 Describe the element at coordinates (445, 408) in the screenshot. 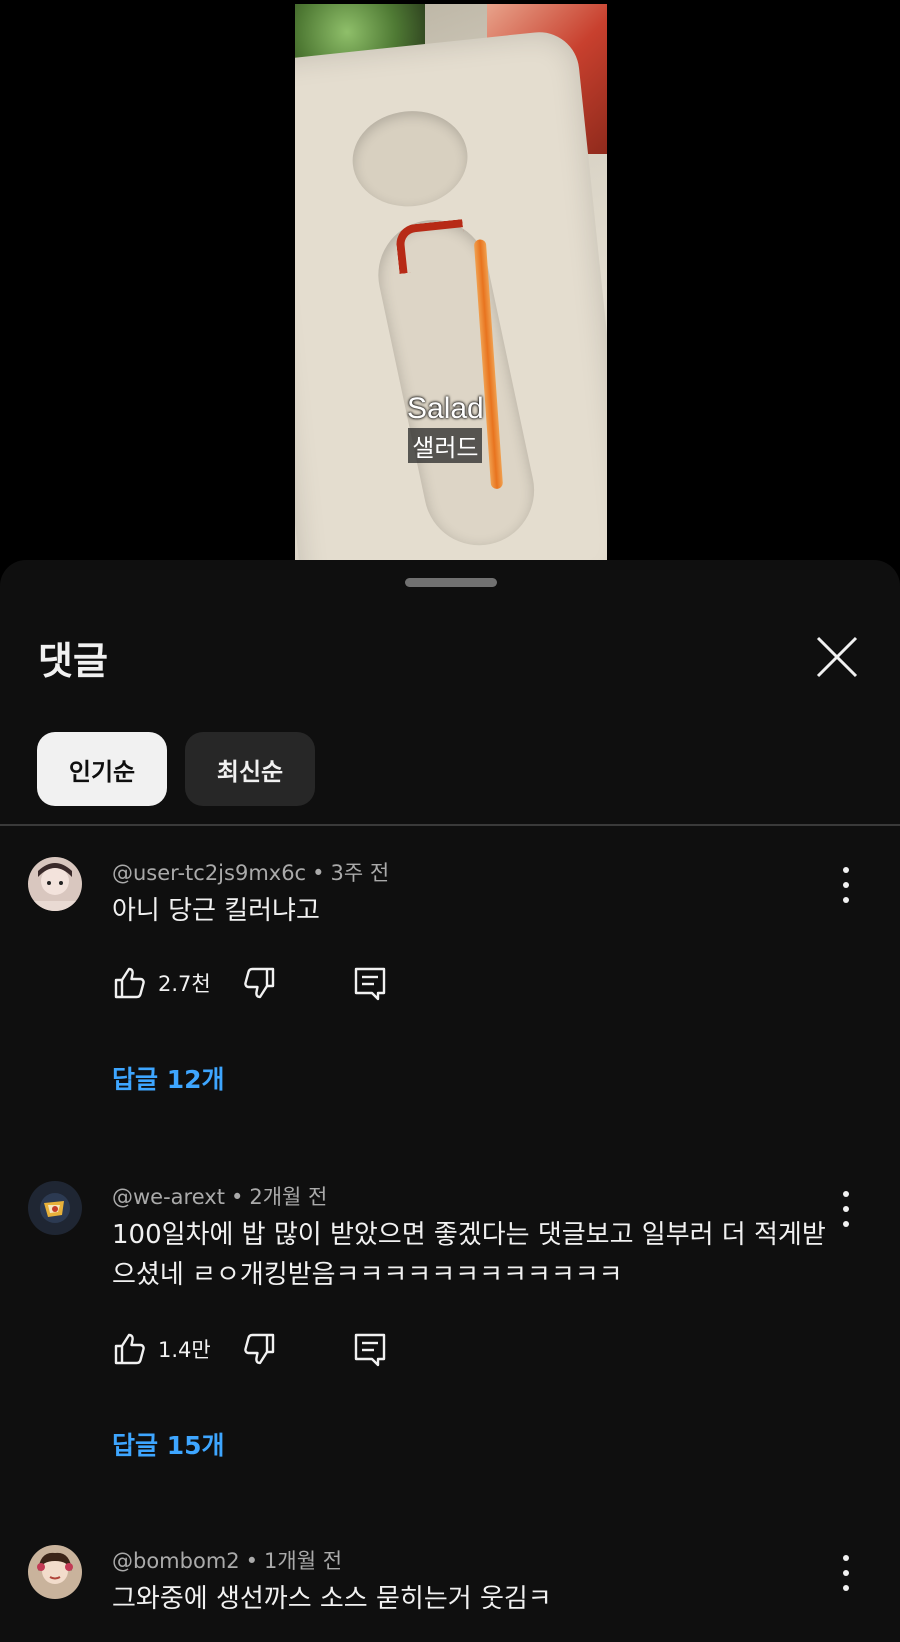

I see `caption-english: Salad` at that location.